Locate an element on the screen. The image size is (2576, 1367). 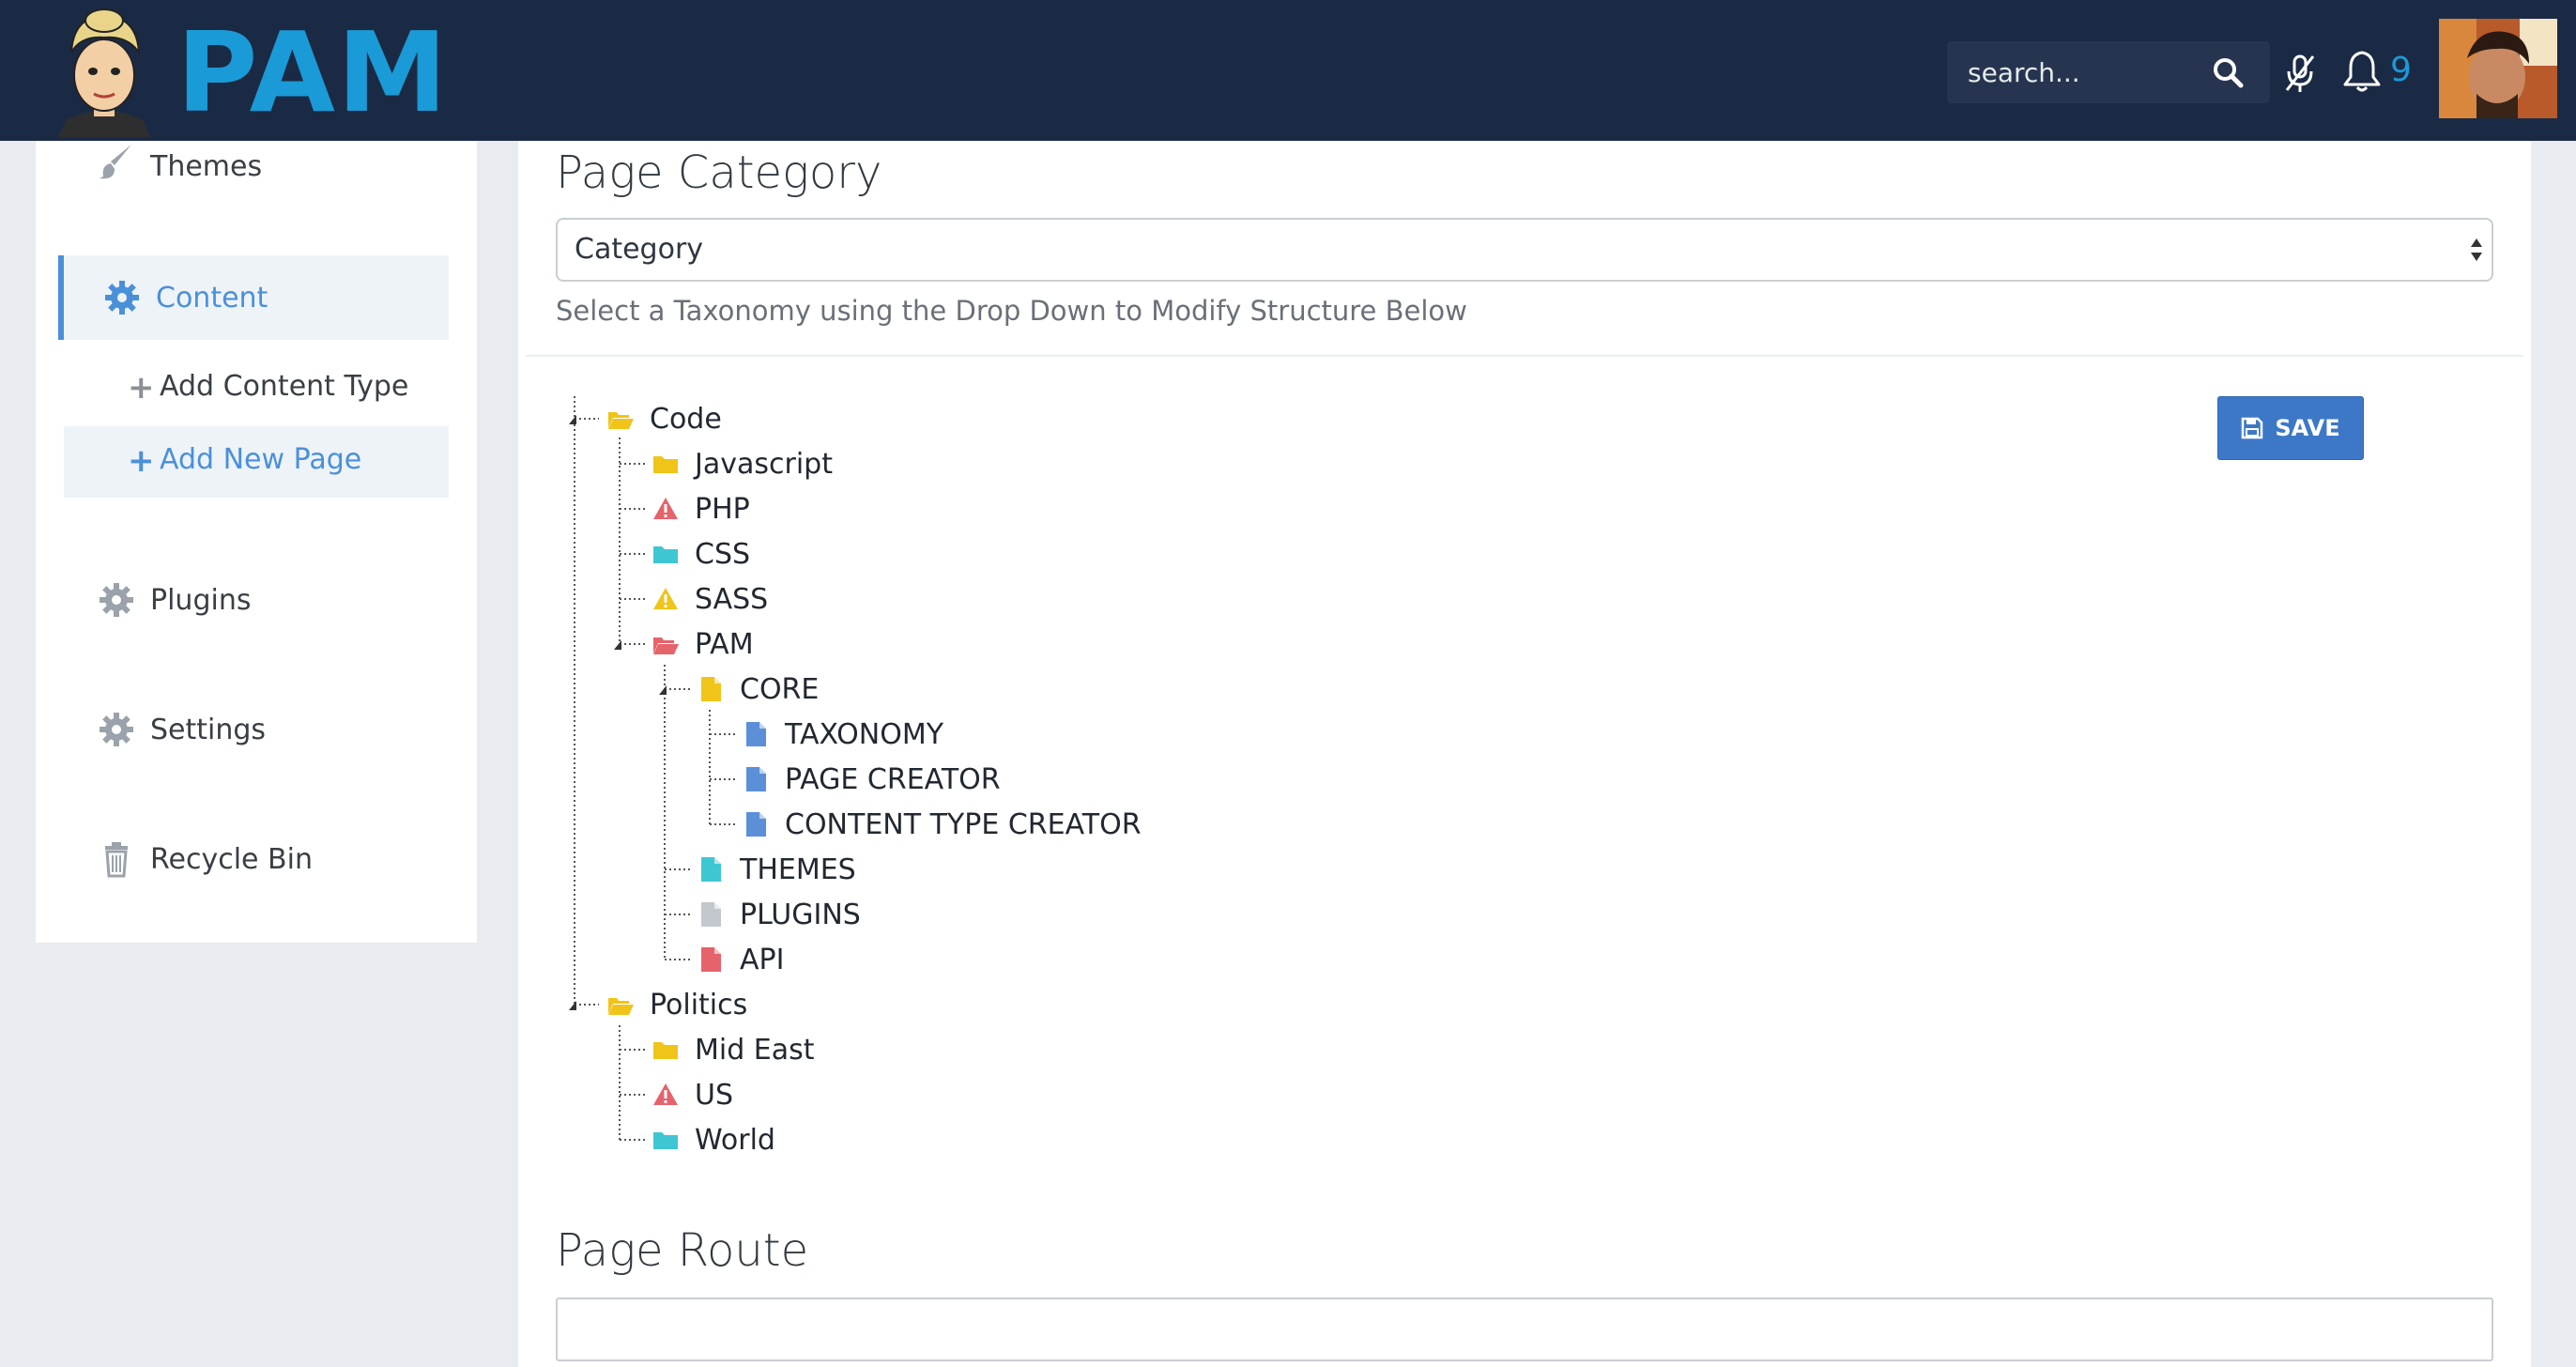
tree-node-core: CORE is located at coordinates (758, 689).